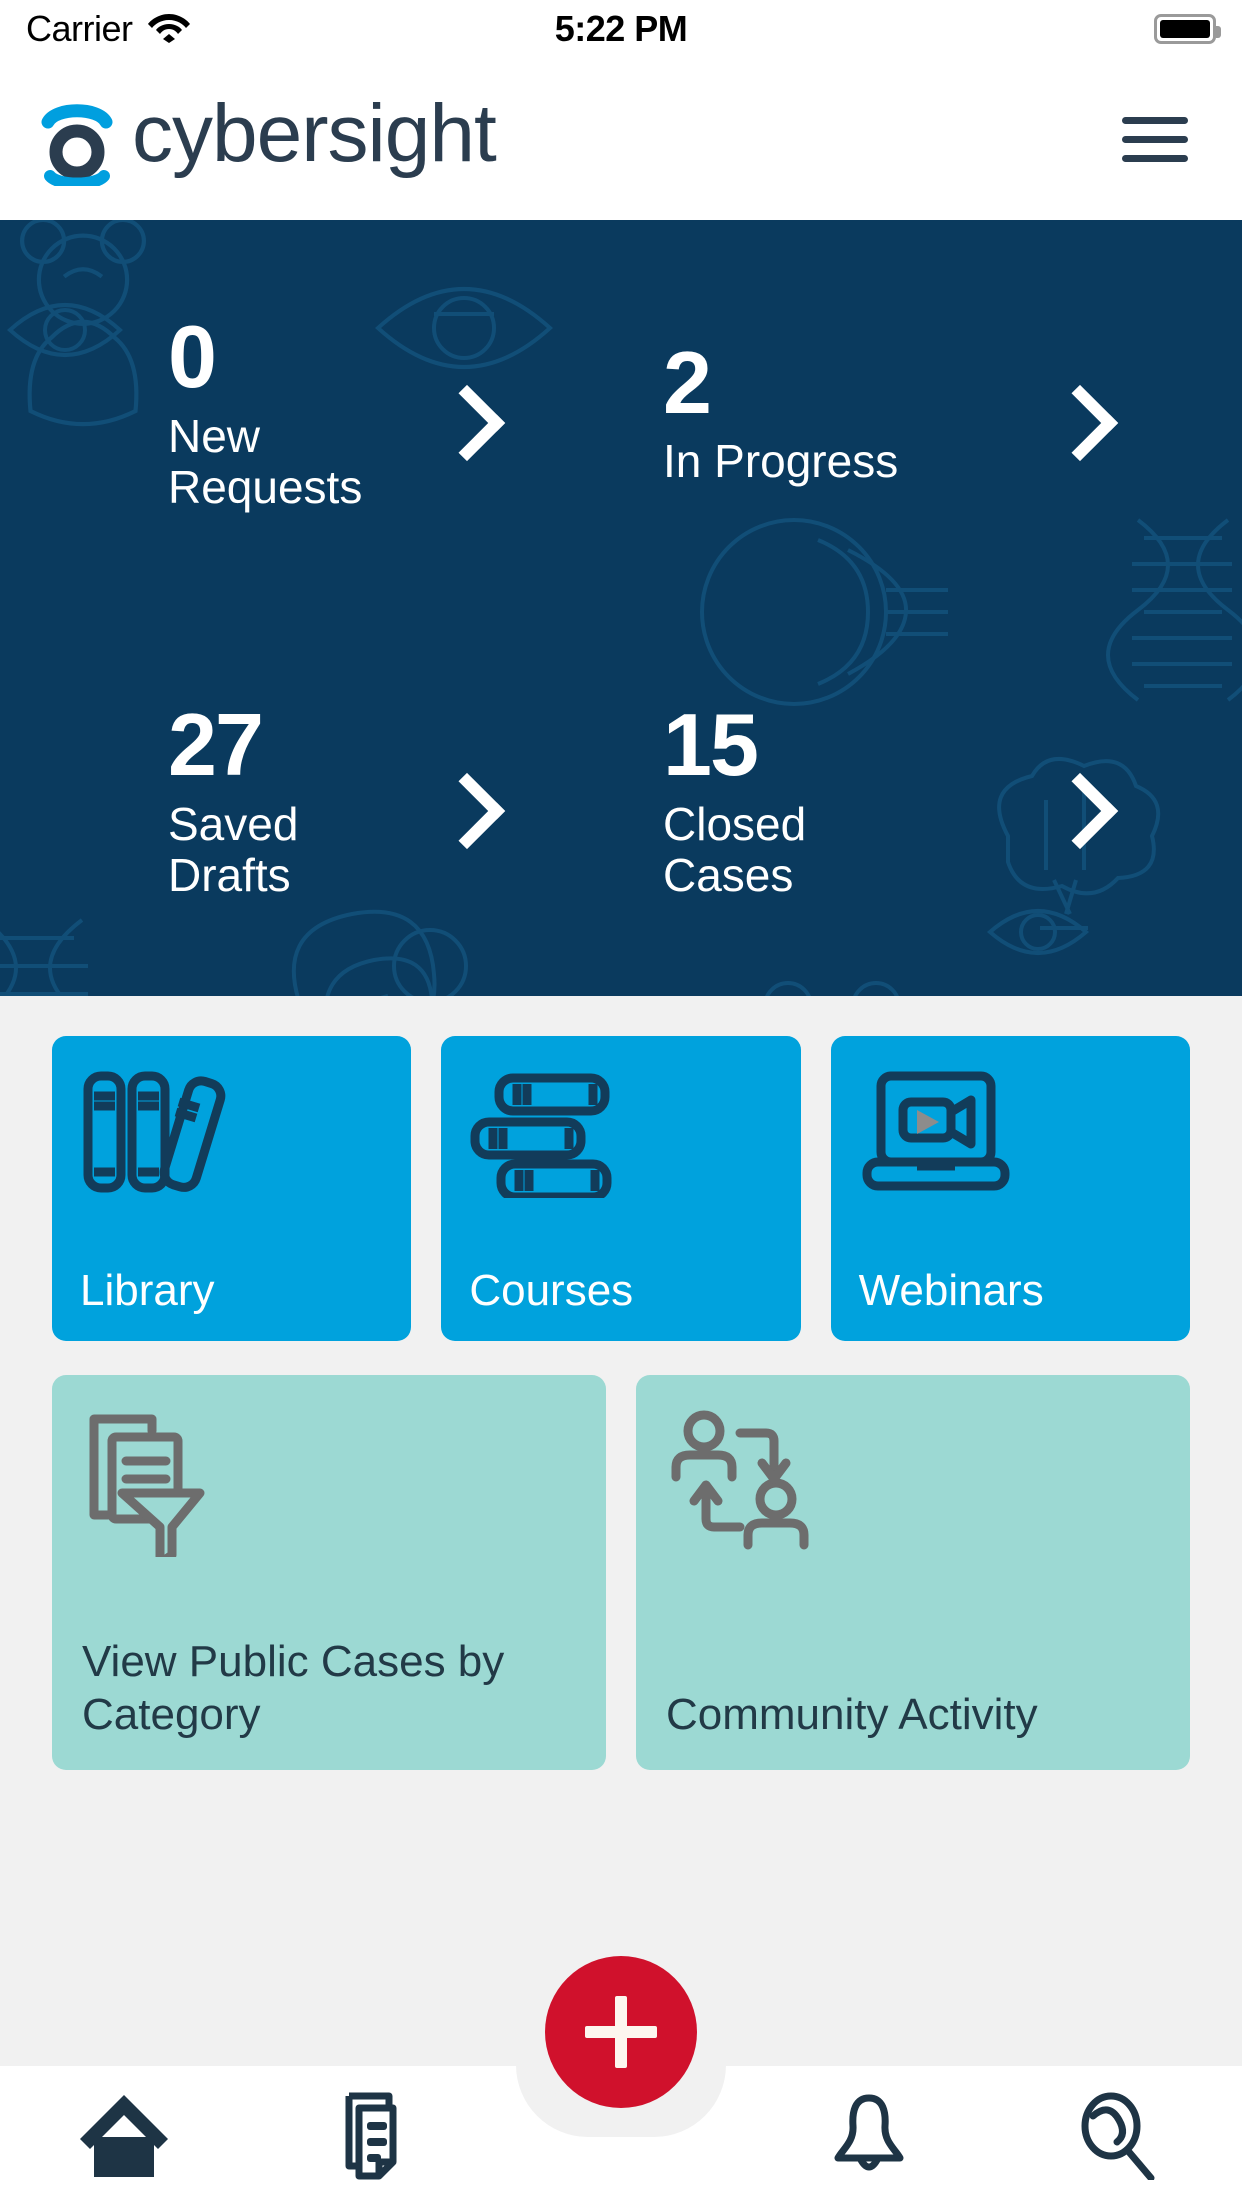 This screenshot has width=1242, height=2208. I want to click on card-label: Library, so click(147, 1291).